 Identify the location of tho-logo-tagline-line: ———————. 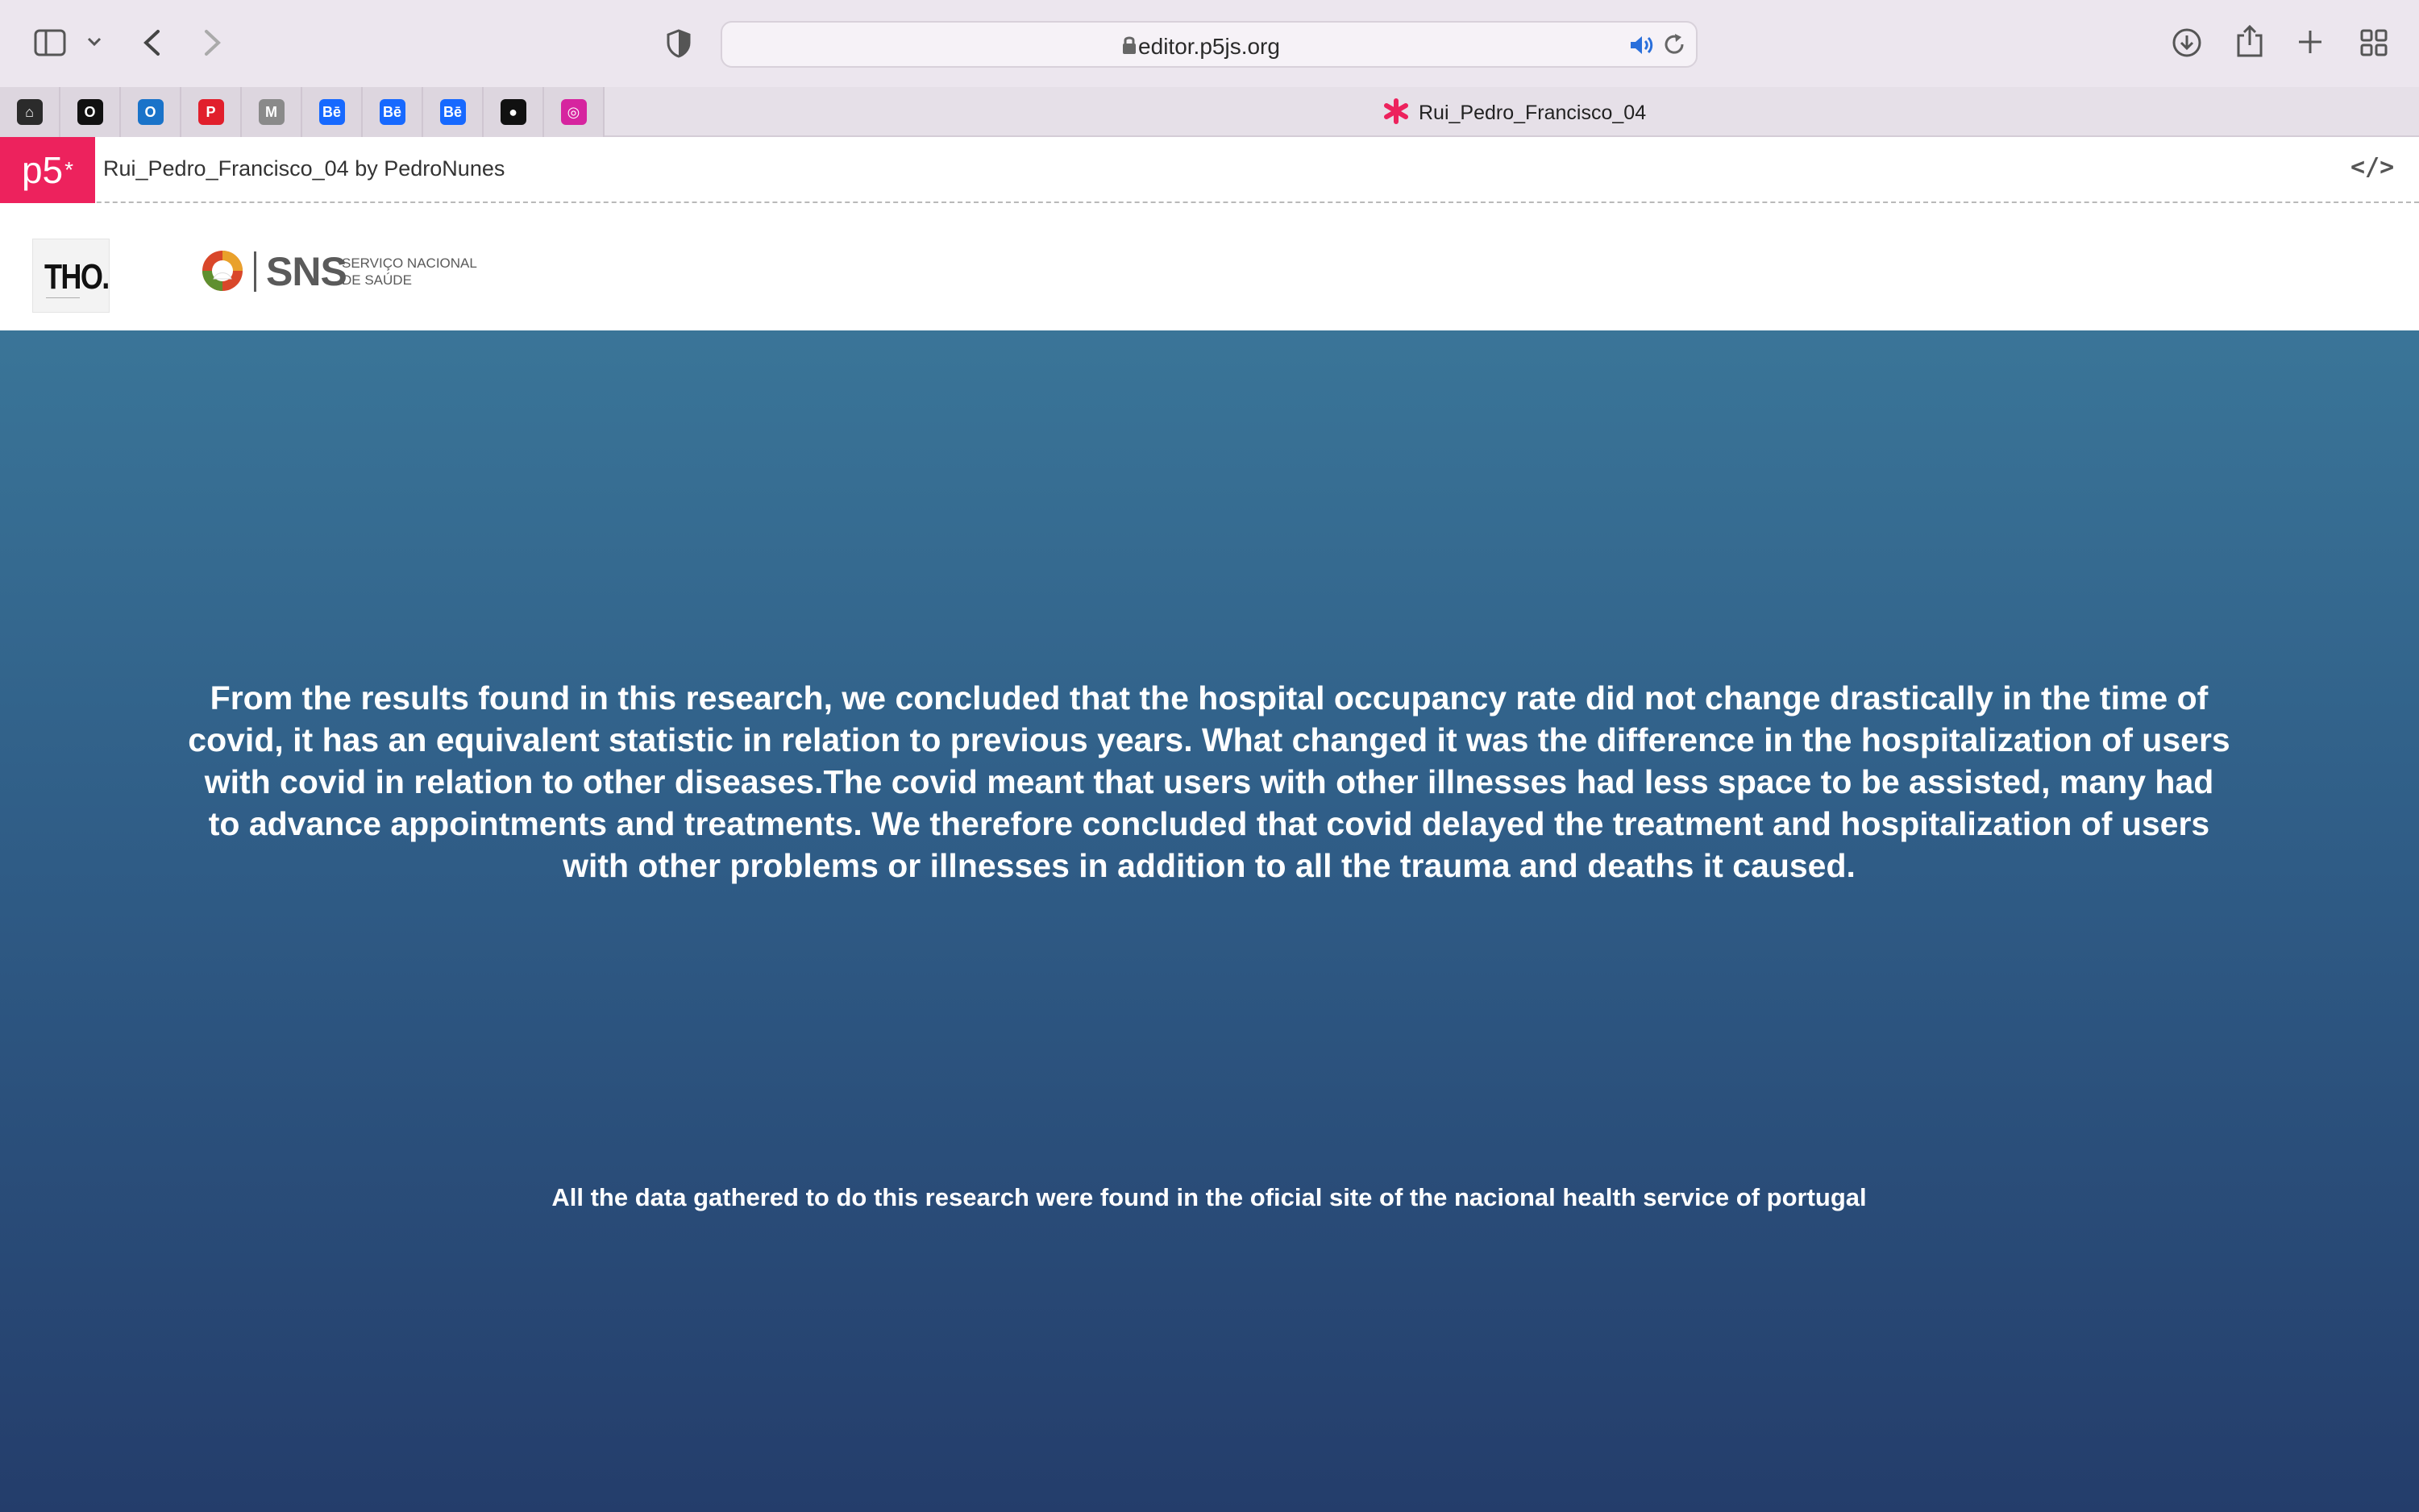
(63, 298).